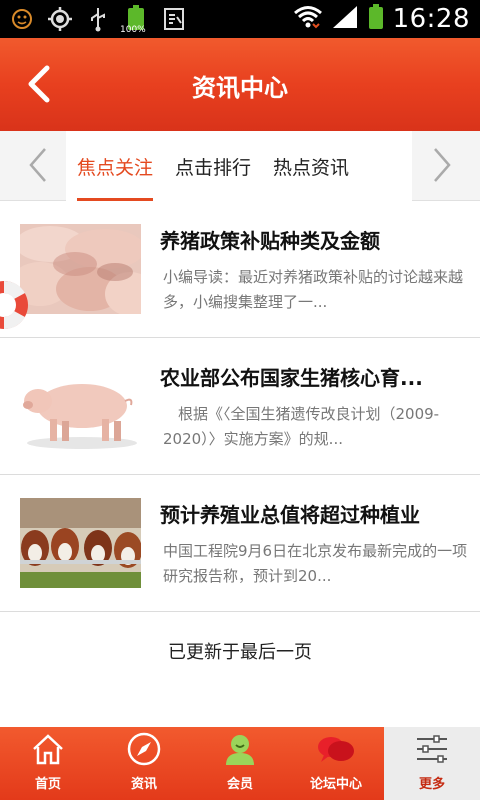  I want to click on chevron-right-icon, so click(442, 165).